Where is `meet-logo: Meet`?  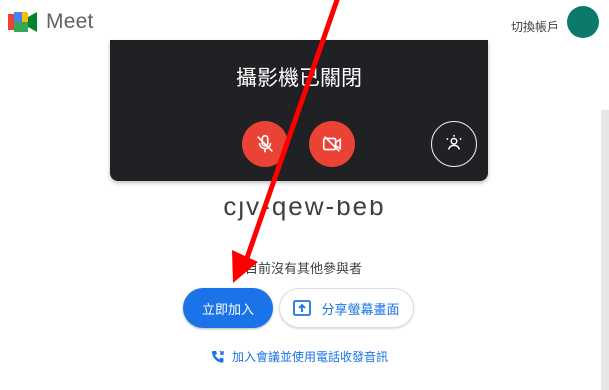
meet-logo: Meet is located at coordinates (51, 22).